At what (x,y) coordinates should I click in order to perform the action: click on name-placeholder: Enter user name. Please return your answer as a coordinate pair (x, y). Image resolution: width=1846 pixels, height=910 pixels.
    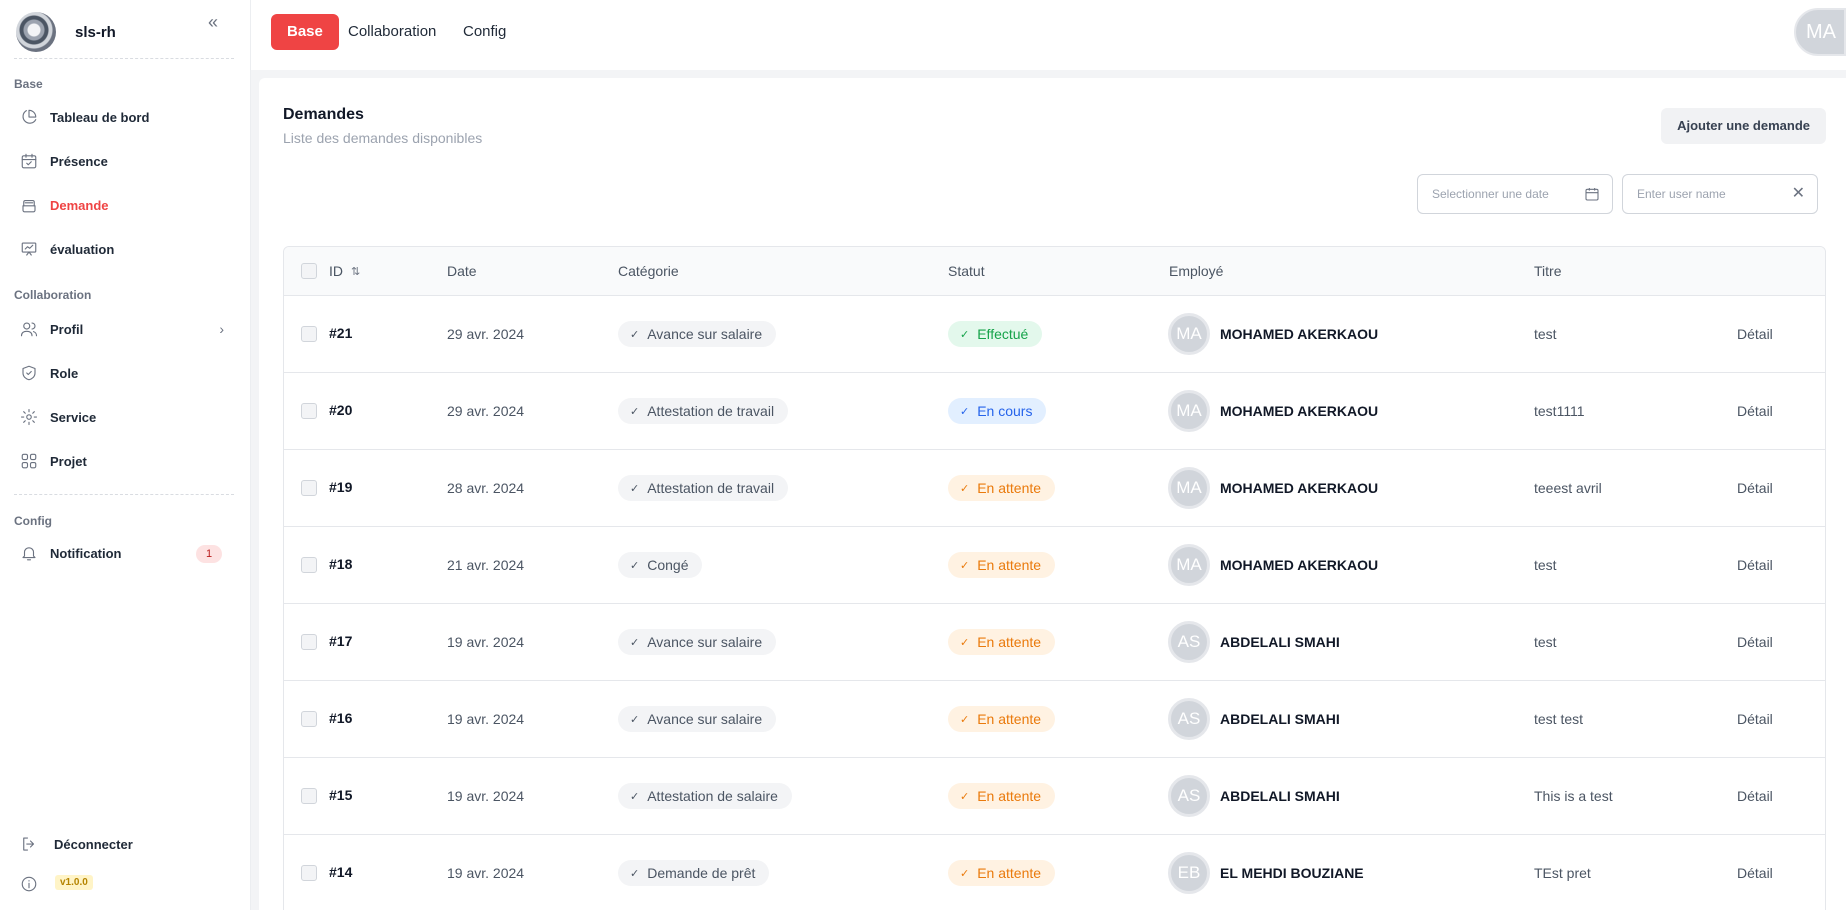
    Looking at the image, I should click on (1681, 194).